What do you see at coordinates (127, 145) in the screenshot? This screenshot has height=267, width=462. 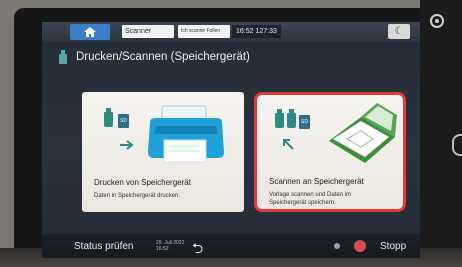 I see `arrow-right-icon` at bounding box center [127, 145].